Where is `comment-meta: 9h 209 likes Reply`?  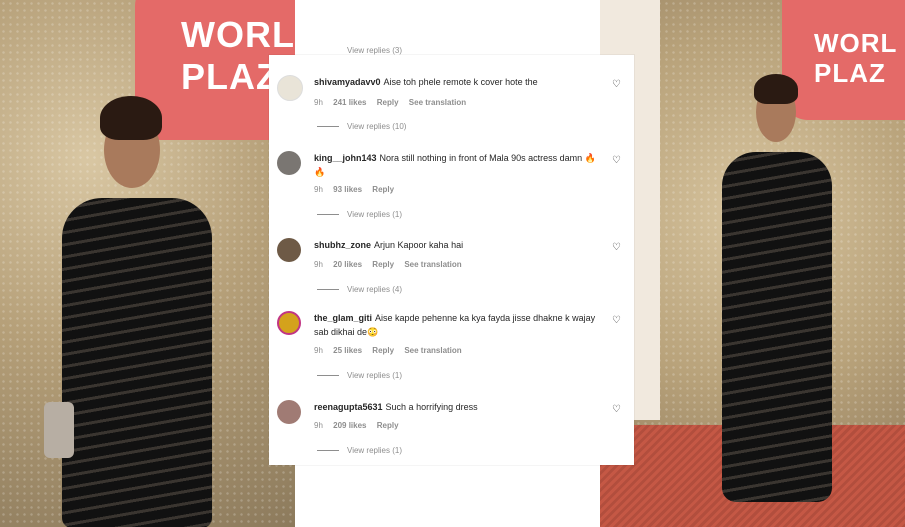 comment-meta: 9h 209 likes Reply is located at coordinates (360, 425).